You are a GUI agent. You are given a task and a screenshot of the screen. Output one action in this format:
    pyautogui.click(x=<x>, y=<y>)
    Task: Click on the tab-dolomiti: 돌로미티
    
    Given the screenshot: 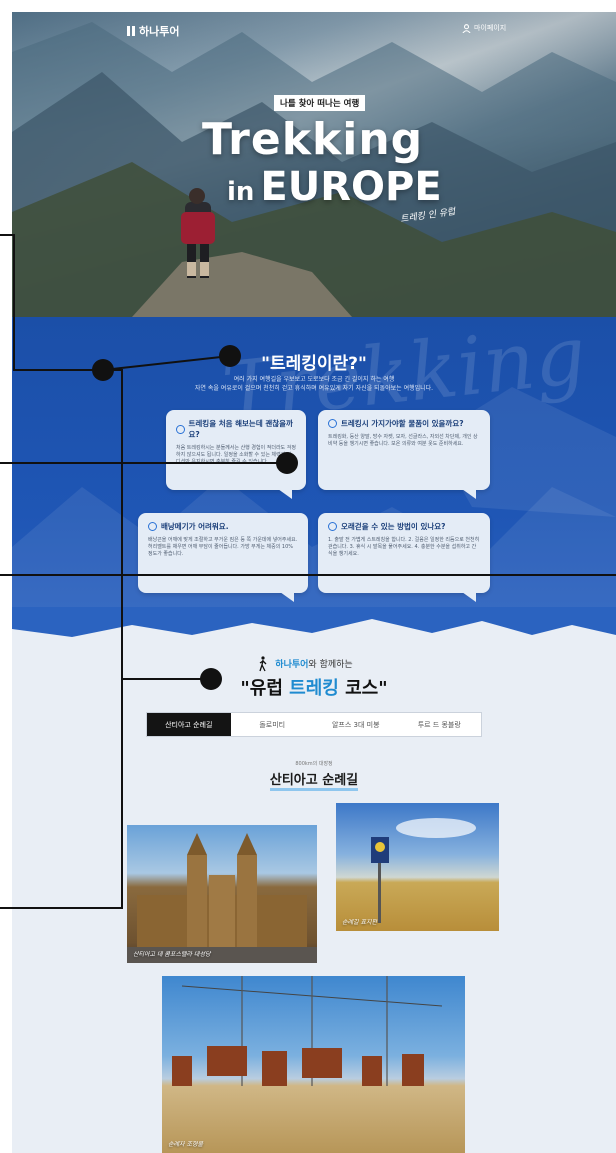 What is the action you would take?
    pyautogui.click(x=273, y=724)
    